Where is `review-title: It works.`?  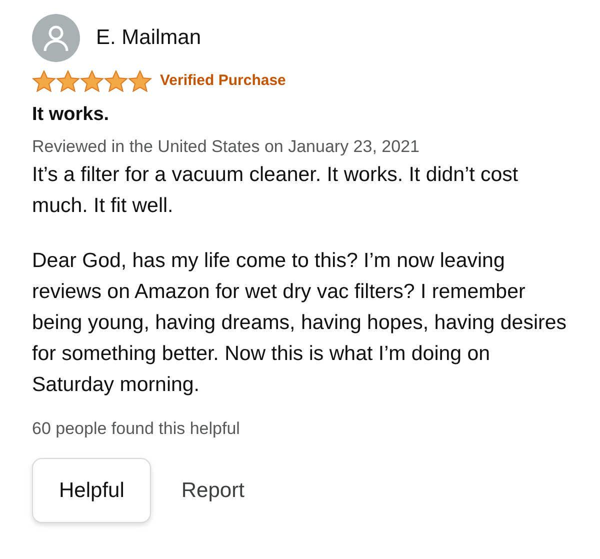
review-title: It works. is located at coordinates (71, 115).